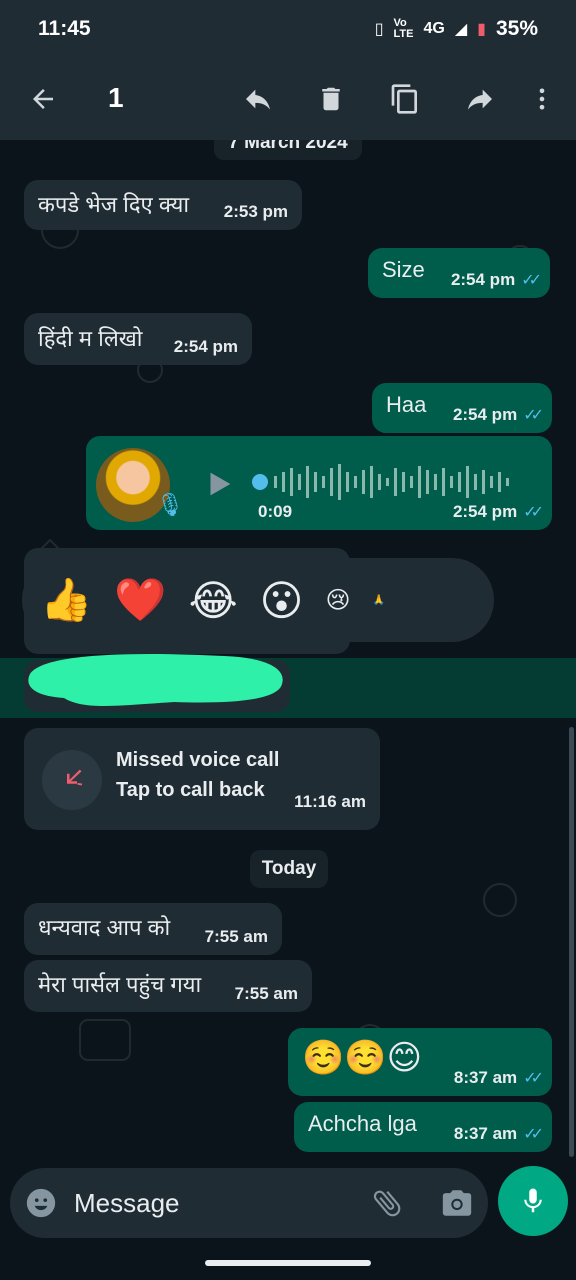  Describe the element at coordinates (114, 204) in the screenshot. I see `message-text: कपडे भेज दिए क्या` at that location.